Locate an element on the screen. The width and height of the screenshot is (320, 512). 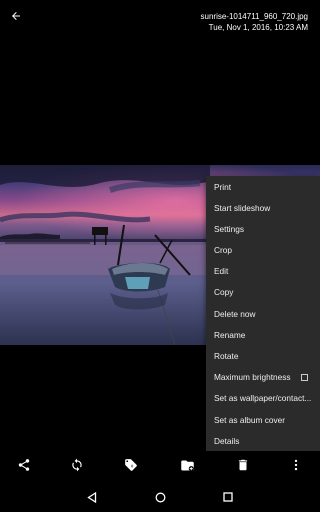
nav-recents-icon is located at coordinates (228, 497).